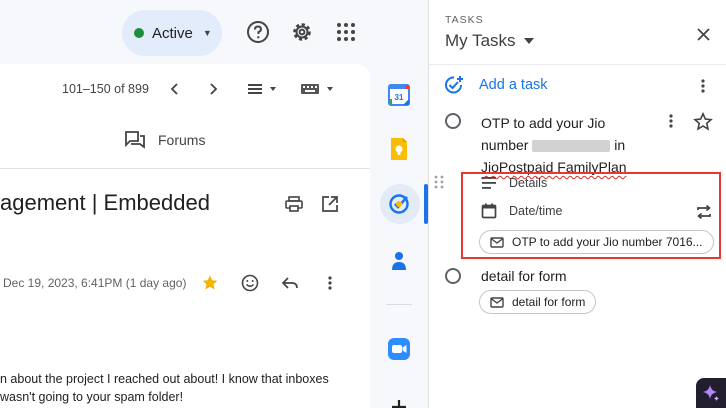 This screenshot has height=408, width=726. I want to click on contacts-app-button, so click(399, 261).